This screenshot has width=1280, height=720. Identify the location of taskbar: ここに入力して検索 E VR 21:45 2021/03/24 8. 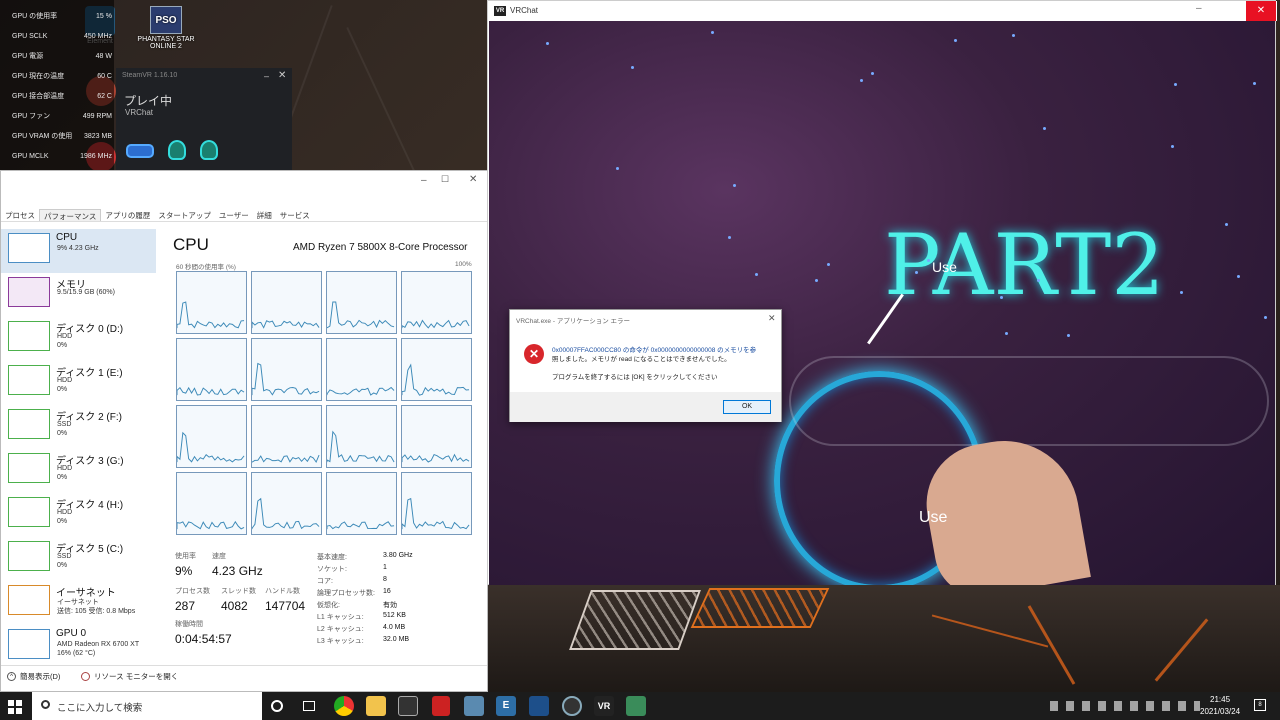
(640, 706).